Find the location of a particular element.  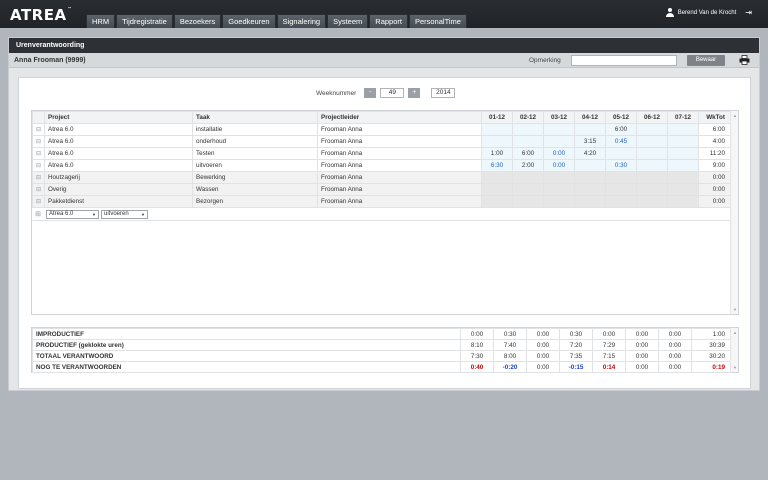

nav-rapport: Rapport is located at coordinates (388, 21).